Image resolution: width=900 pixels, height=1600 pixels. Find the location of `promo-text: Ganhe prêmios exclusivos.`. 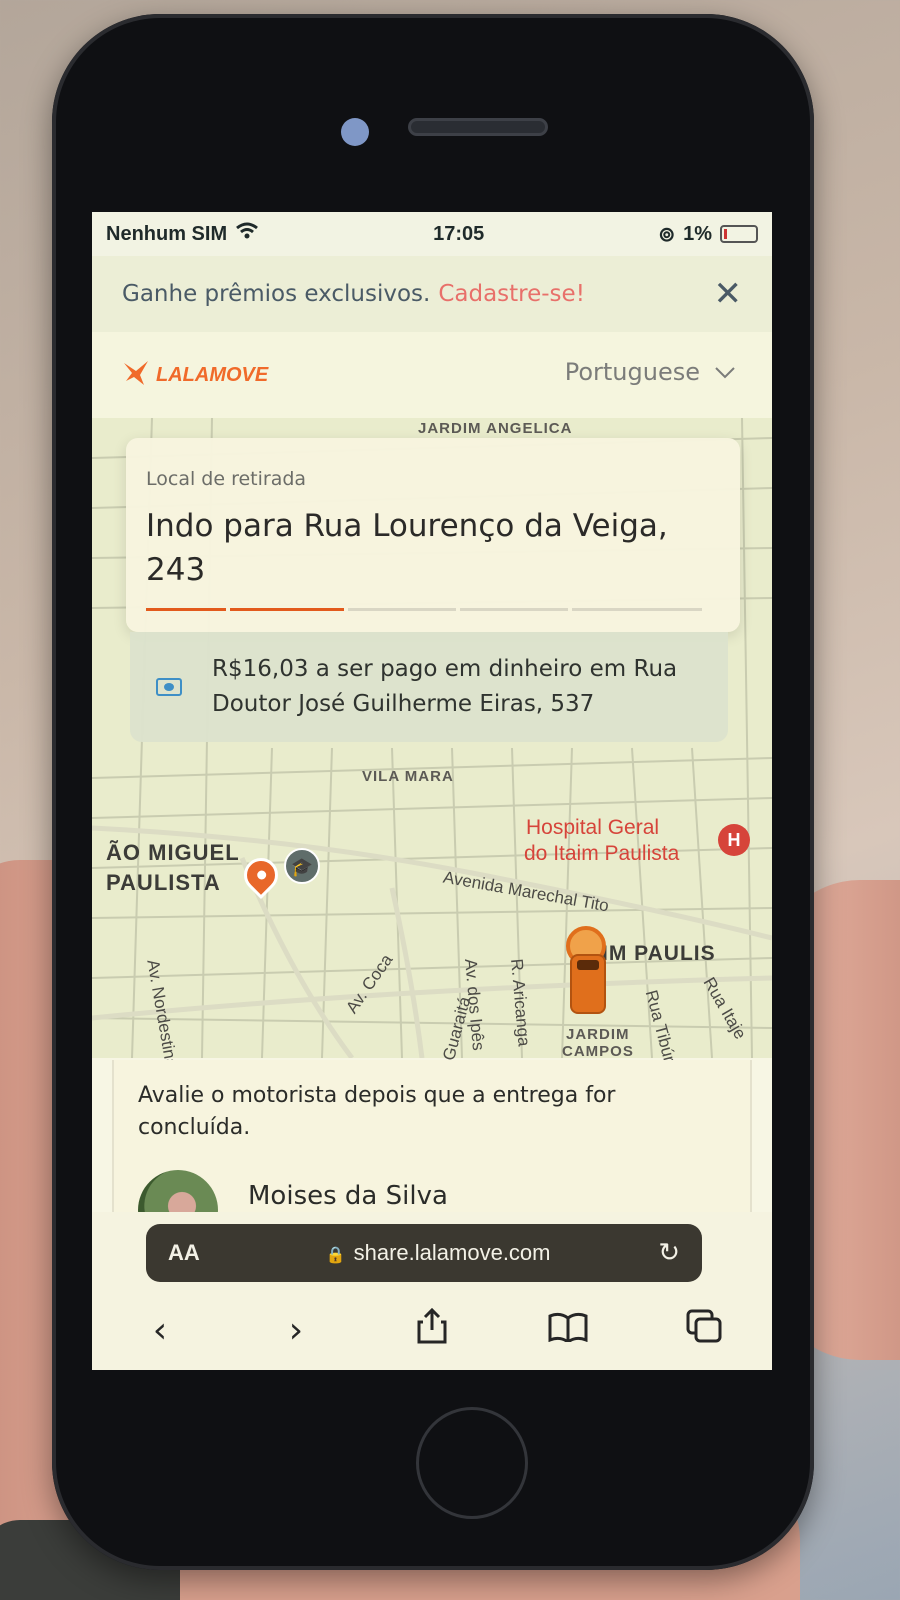

promo-text: Ganhe prêmios exclusivos. is located at coordinates (276, 294).